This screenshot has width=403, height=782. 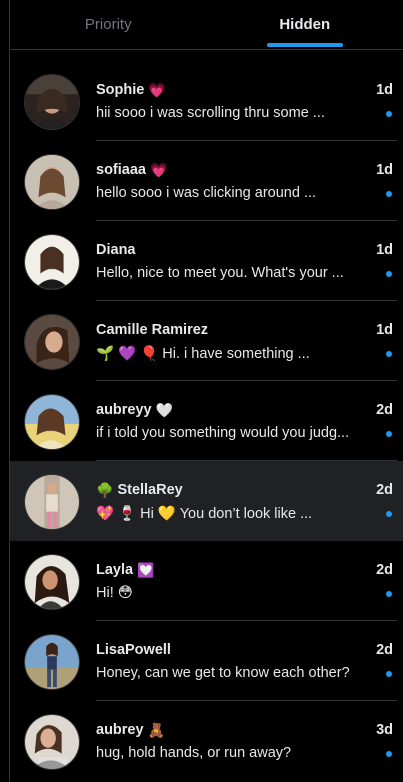 I want to click on conversation-preview: Hi! 😳, so click(x=114, y=593).